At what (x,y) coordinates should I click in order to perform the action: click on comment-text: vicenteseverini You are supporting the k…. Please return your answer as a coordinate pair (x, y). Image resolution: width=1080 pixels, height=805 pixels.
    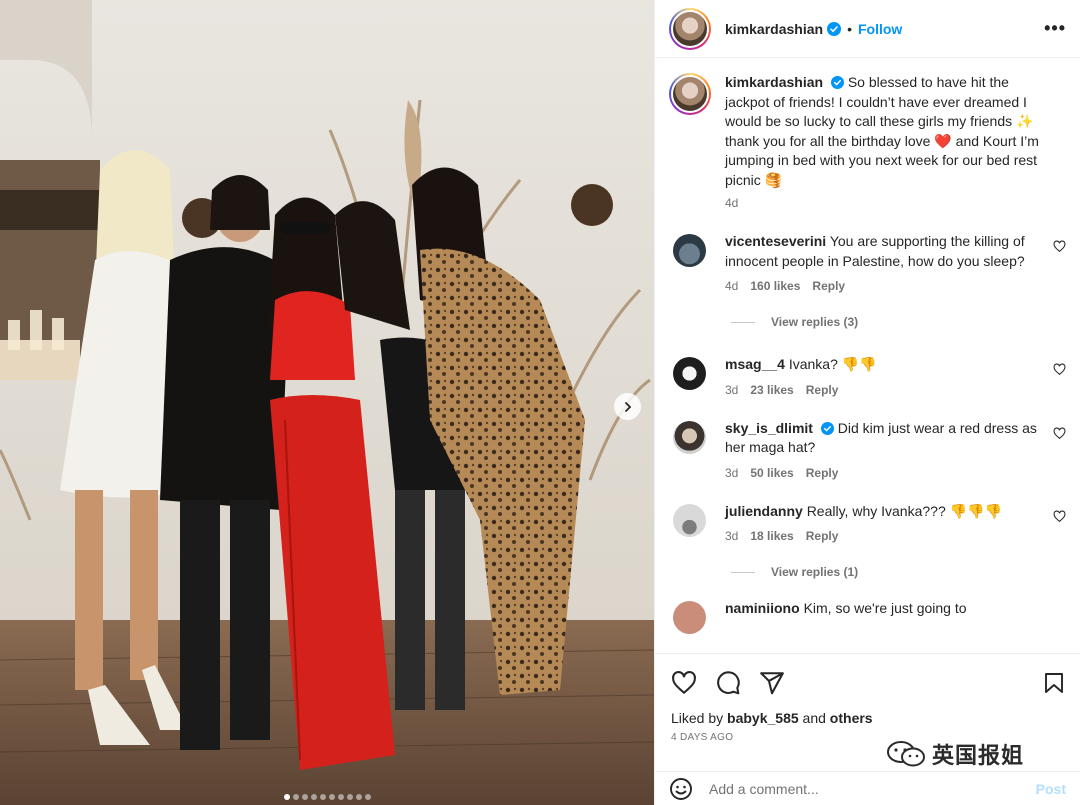
    Looking at the image, I should click on (882, 251).